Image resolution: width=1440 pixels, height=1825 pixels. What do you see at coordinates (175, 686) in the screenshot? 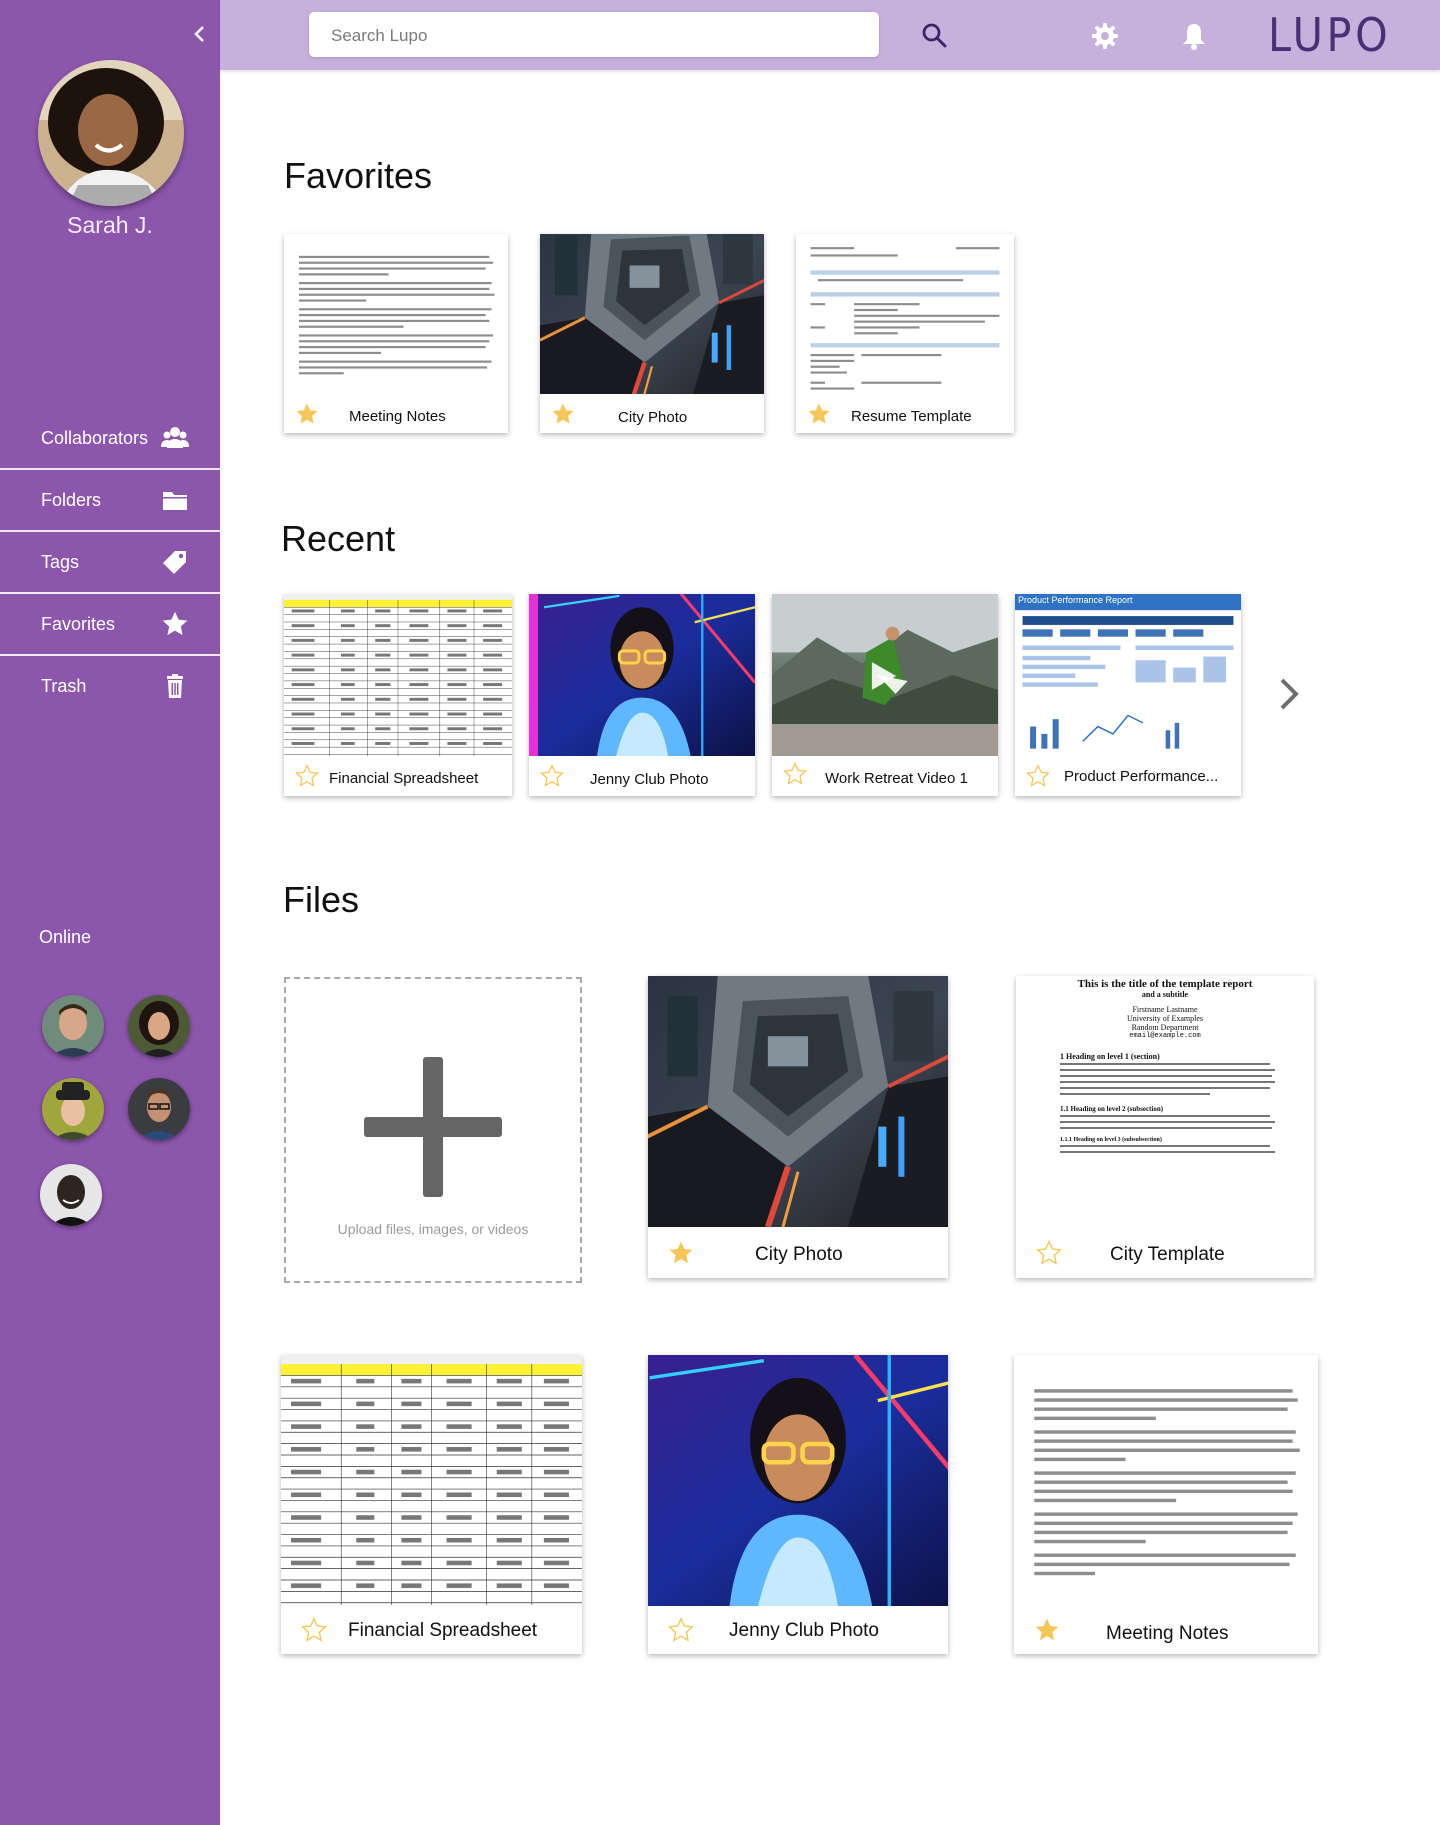
I see `trash-icon` at bounding box center [175, 686].